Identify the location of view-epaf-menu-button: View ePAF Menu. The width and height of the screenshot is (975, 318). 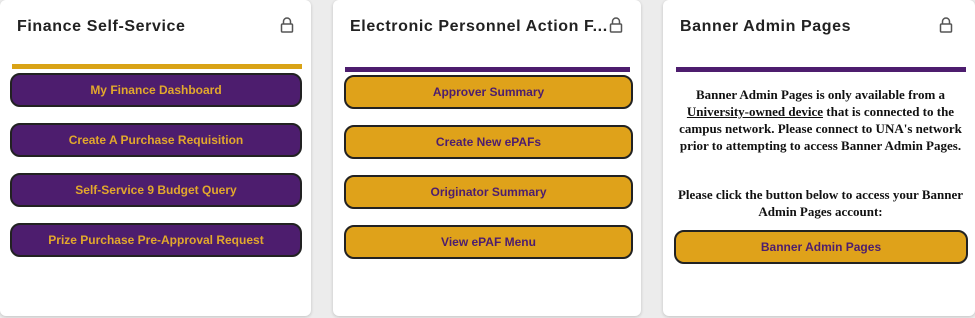
(488, 242).